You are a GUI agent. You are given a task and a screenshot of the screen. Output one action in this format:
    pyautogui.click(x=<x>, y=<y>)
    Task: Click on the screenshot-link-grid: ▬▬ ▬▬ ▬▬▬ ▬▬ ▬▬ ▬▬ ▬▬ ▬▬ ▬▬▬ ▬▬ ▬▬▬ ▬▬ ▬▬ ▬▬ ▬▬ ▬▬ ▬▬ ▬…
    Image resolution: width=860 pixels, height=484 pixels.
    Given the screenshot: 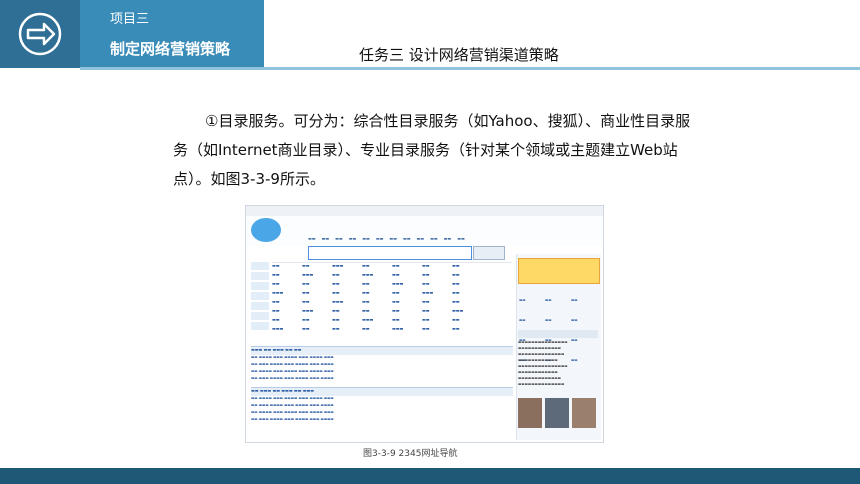 What is the action you would take?
    pyautogui.click(x=392, y=301)
    